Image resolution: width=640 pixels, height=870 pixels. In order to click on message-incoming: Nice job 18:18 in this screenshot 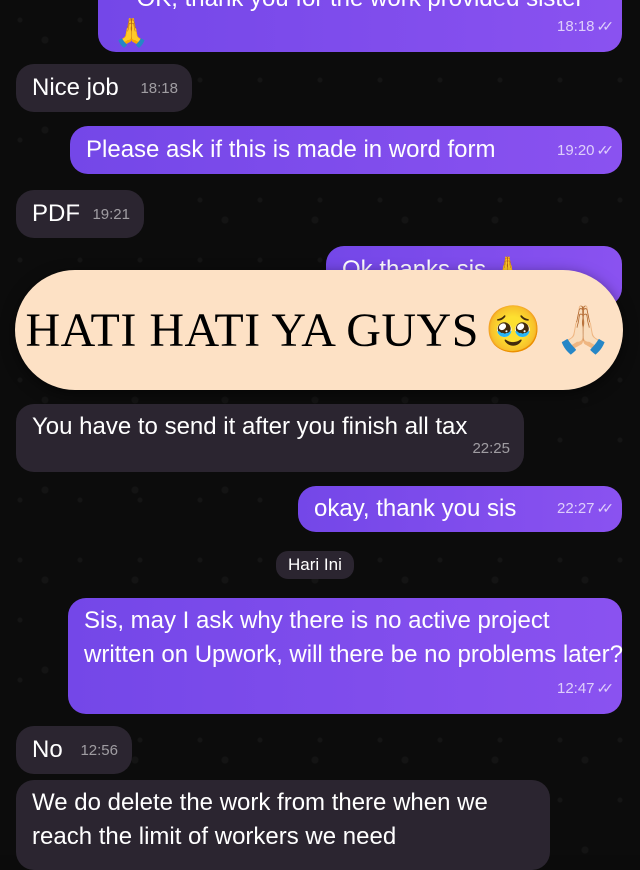, I will do `click(104, 88)`.